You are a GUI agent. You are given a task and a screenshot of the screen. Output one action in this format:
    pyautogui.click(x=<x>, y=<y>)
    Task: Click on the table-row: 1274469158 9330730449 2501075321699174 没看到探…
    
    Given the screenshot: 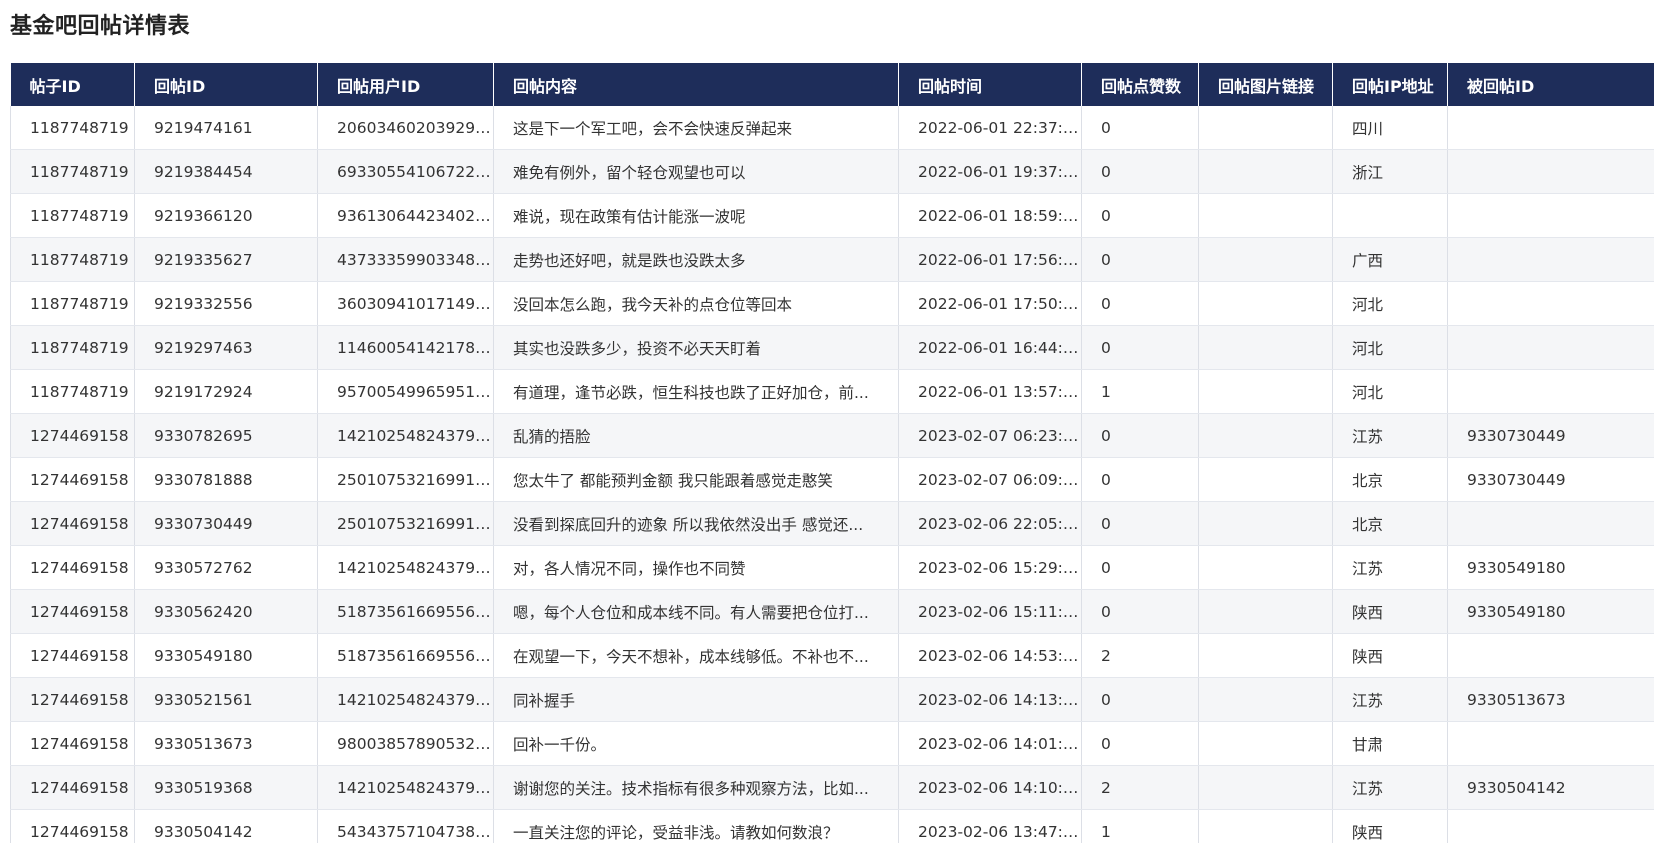 What is the action you would take?
    pyautogui.click(x=832, y=523)
    